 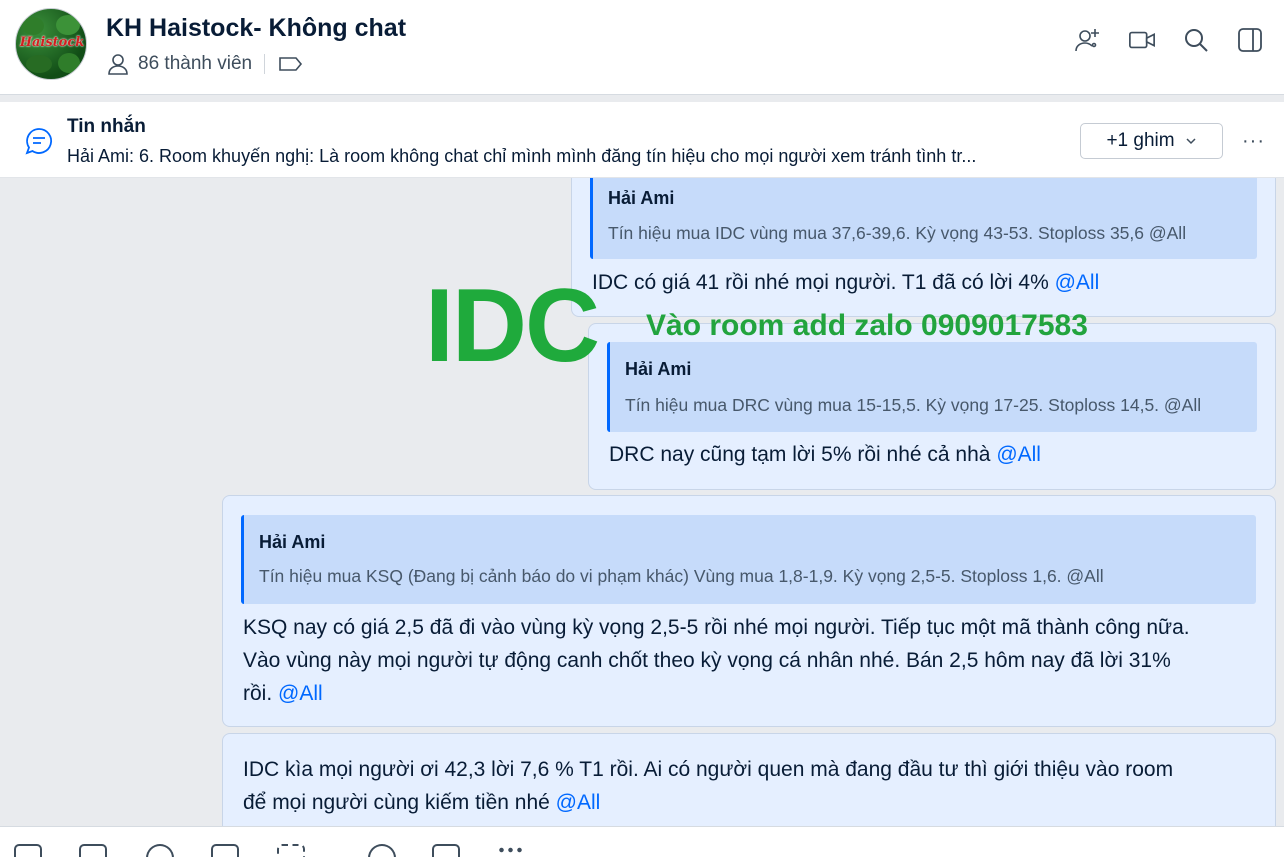 I want to click on member-count-label: 86 thành viên, so click(x=195, y=63).